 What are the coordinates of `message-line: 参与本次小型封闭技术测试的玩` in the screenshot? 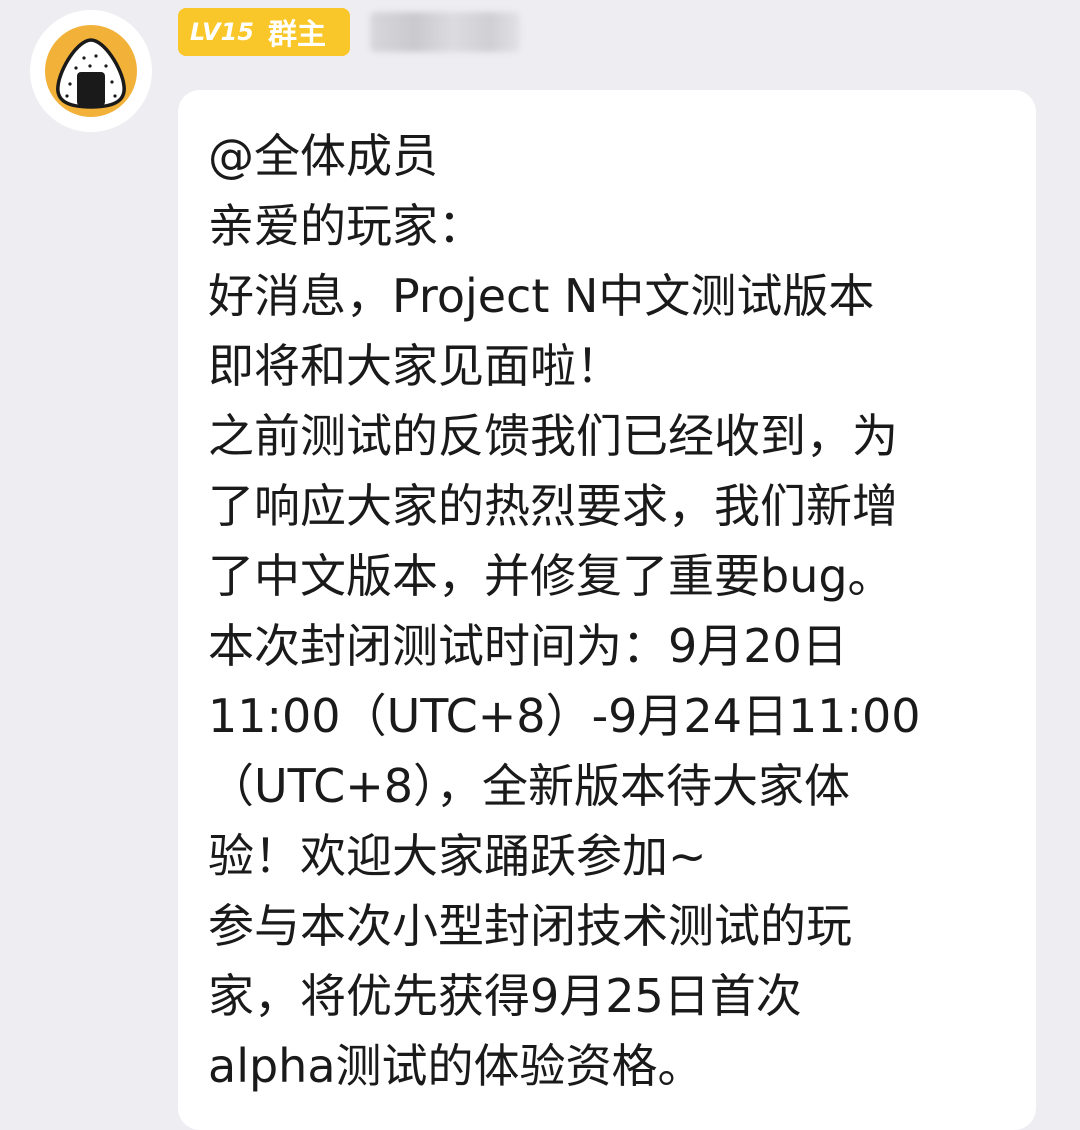 It's located at (530, 926).